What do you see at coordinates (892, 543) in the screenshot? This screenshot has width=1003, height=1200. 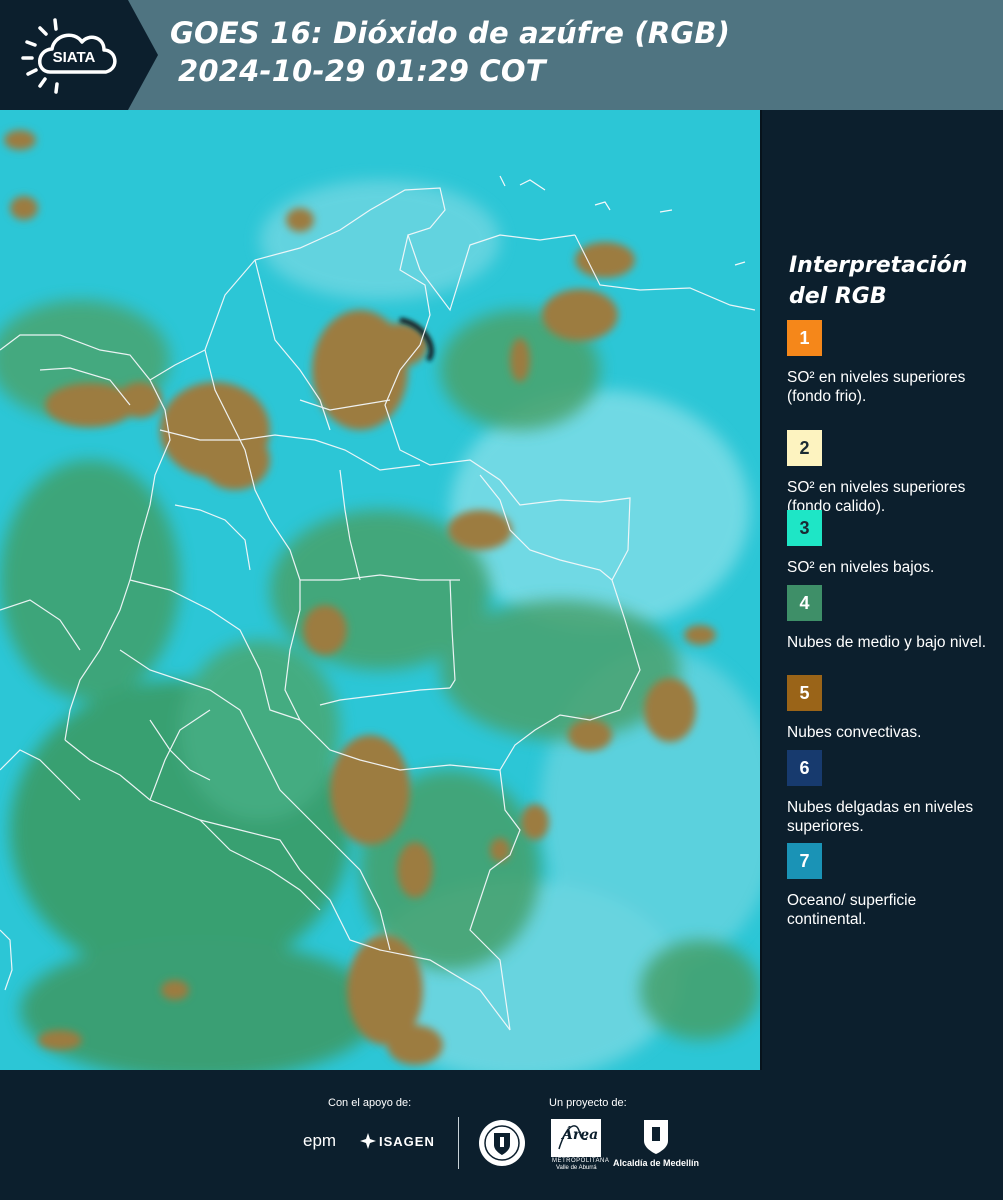 I see `legend-item-3: 3 SO² en niveles bajos.` at bounding box center [892, 543].